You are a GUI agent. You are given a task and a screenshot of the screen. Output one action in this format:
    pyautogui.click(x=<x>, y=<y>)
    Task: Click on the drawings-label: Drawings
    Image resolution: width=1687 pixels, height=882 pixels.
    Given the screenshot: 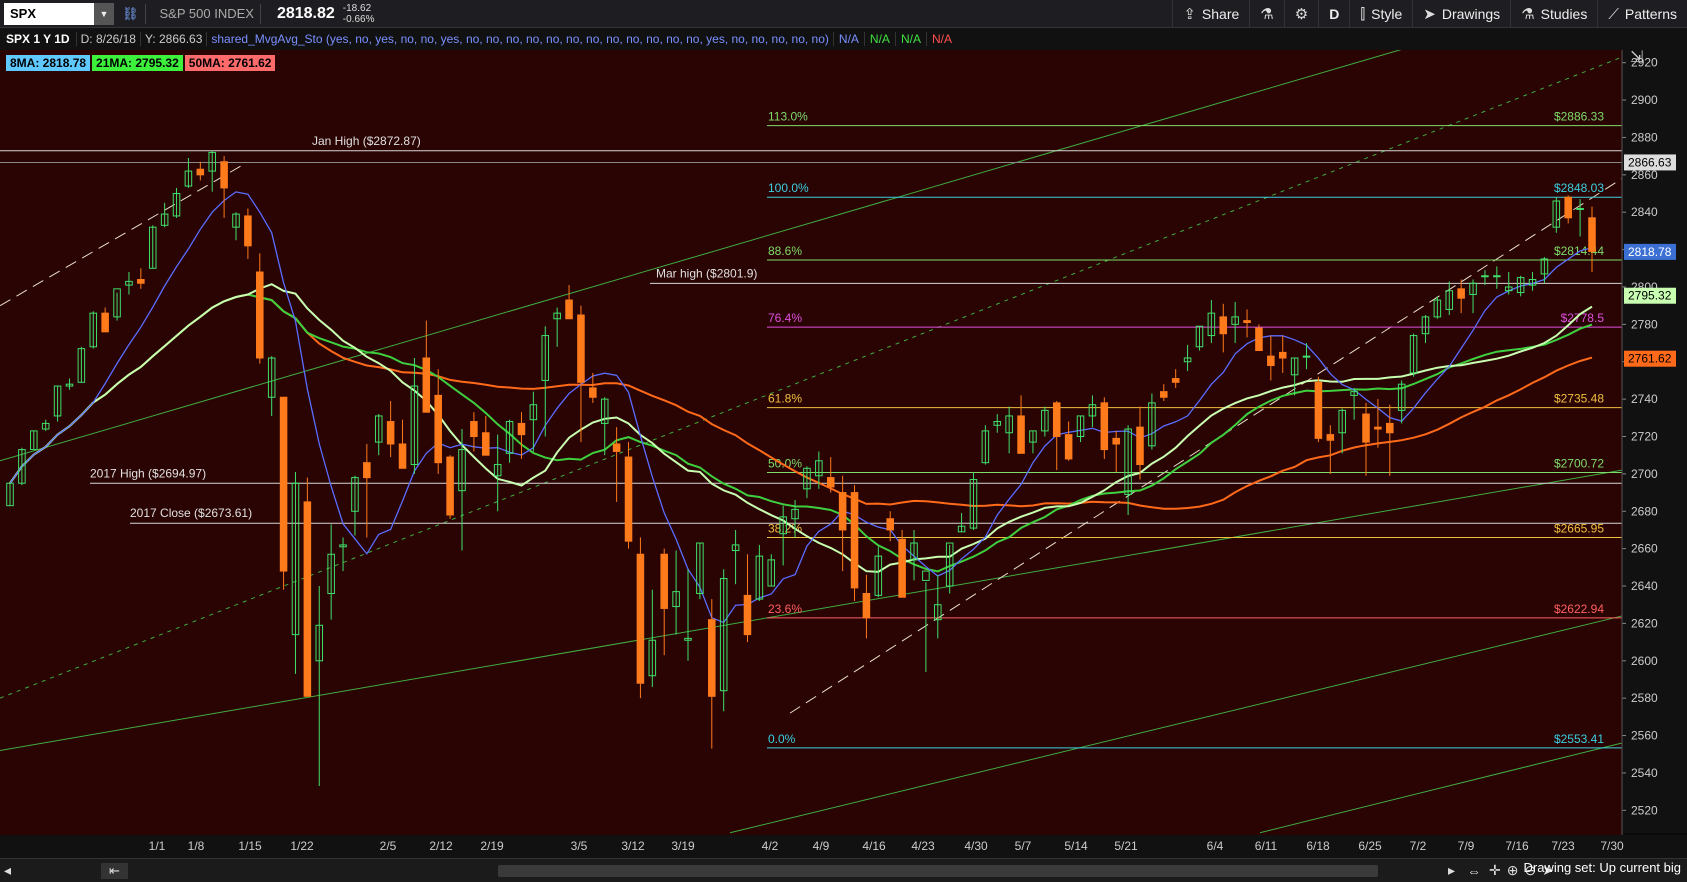 What is the action you would take?
    pyautogui.click(x=1471, y=14)
    